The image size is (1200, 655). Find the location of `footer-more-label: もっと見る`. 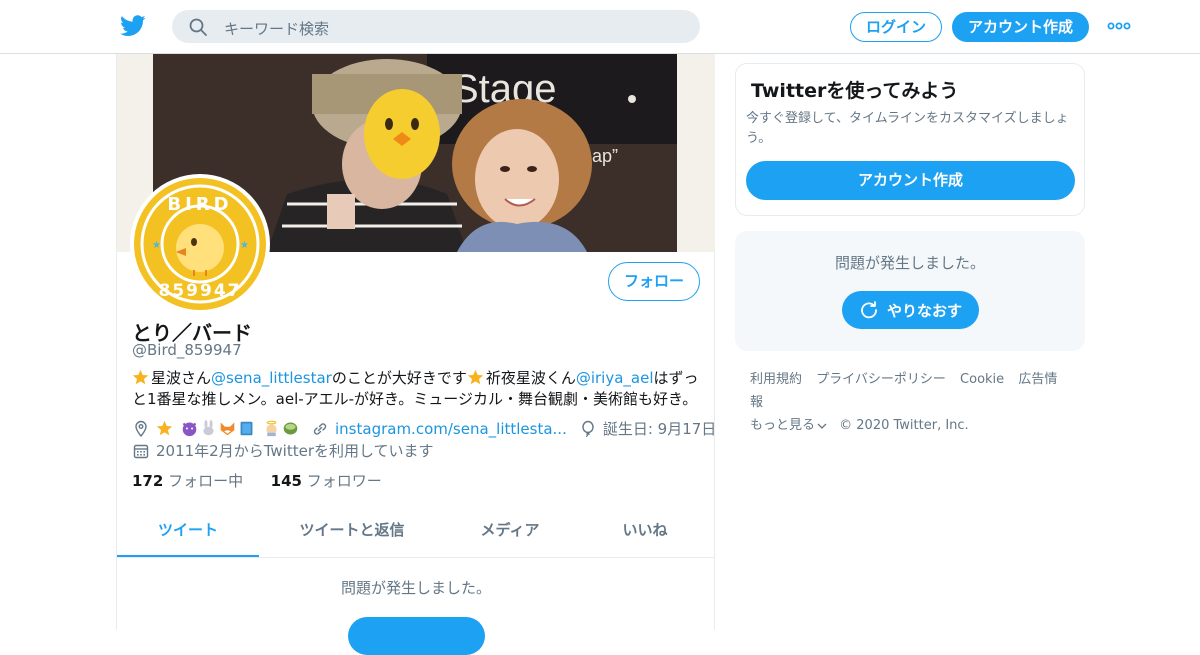

footer-more-label: もっと見る is located at coordinates (782, 425).